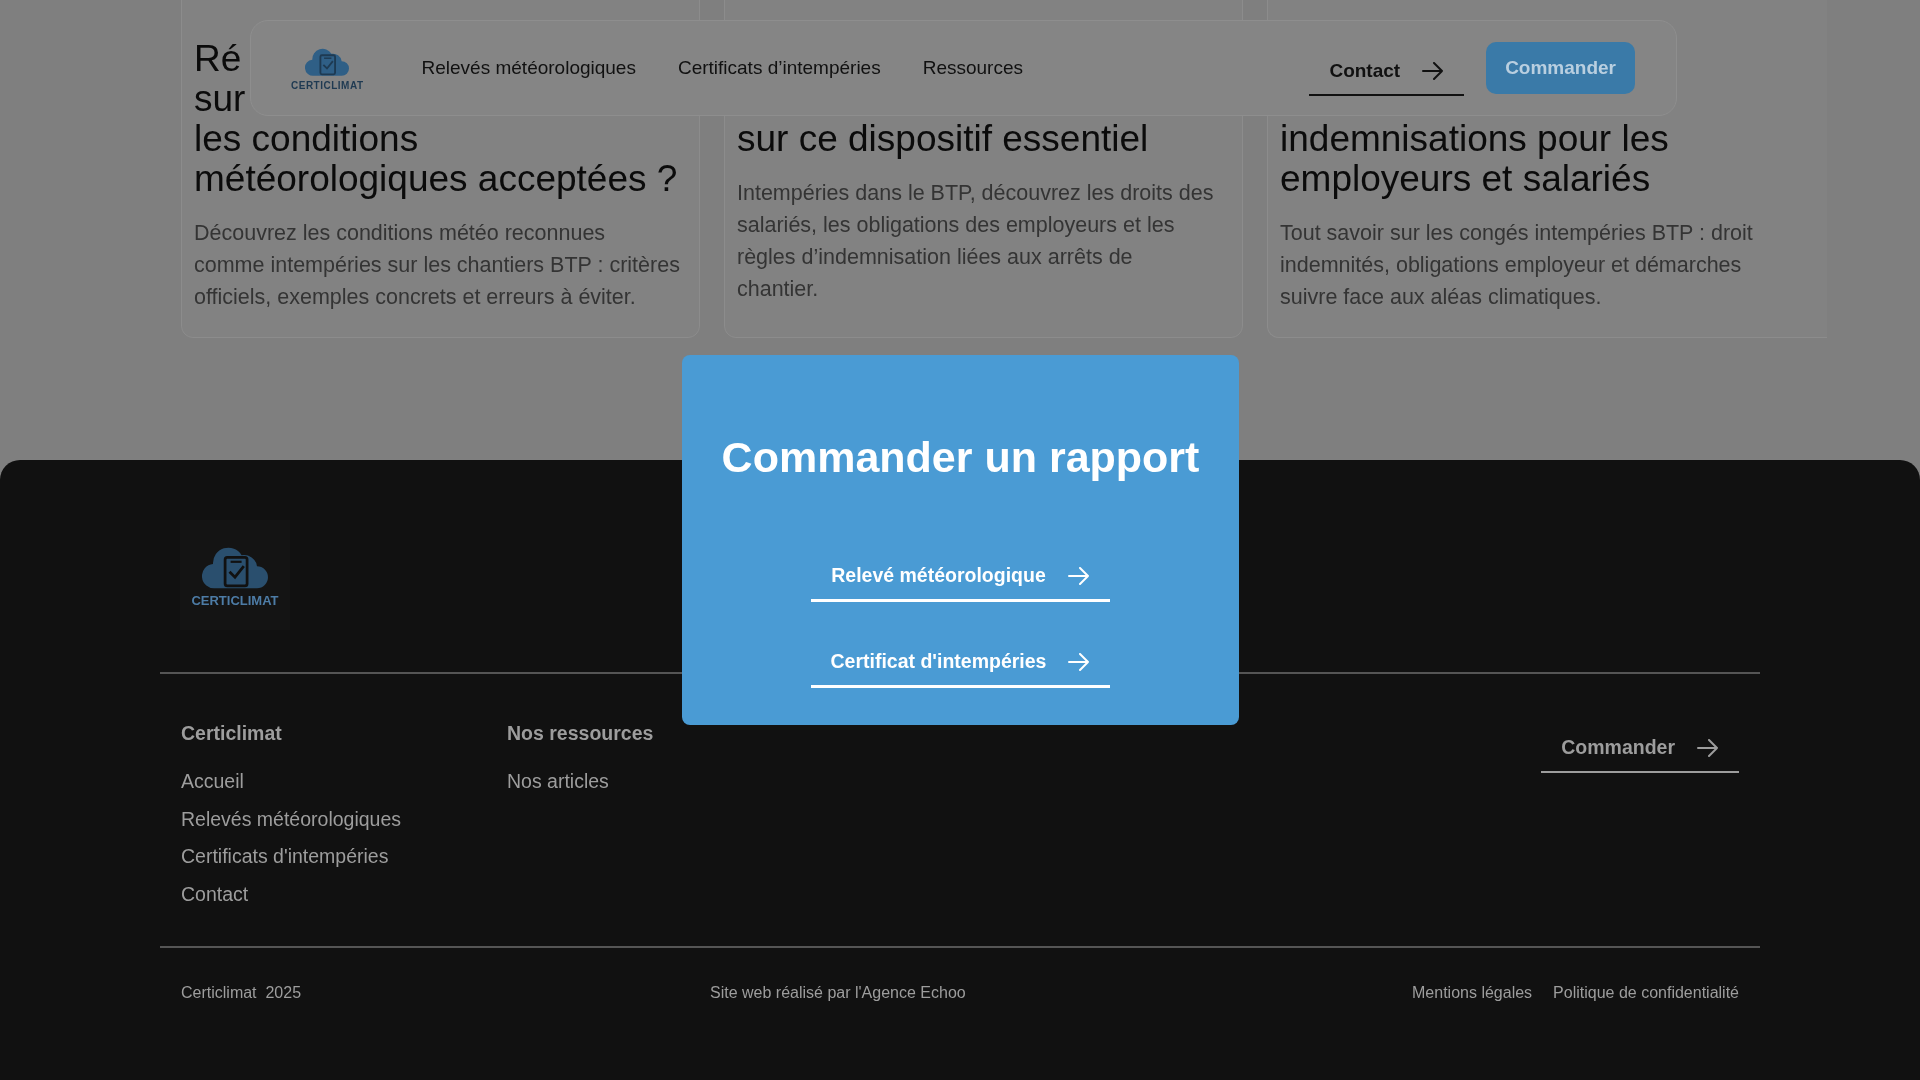 This screenshot has width=1920, height=1080. I want to click on article-title: les conditions, so click(306, 139).